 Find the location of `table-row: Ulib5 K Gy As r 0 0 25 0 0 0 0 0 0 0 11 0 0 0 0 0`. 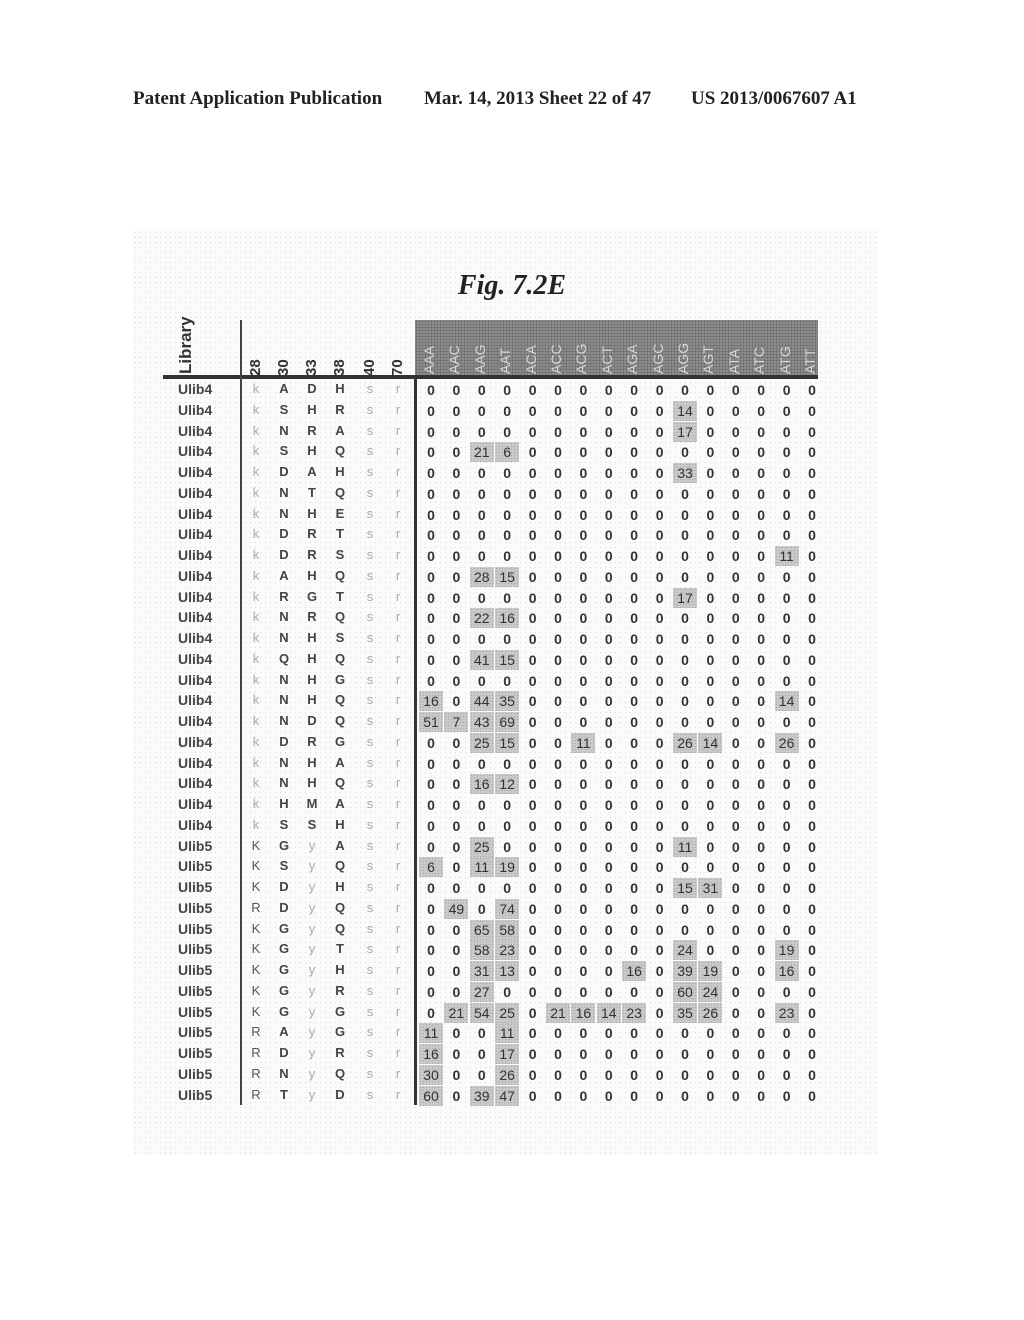

table-row: Ulib5 K Gy As r 0 0 25 0 0 0 0 0 0 0 11 0 0 0 0 0 is located at coordinates (512, 847).